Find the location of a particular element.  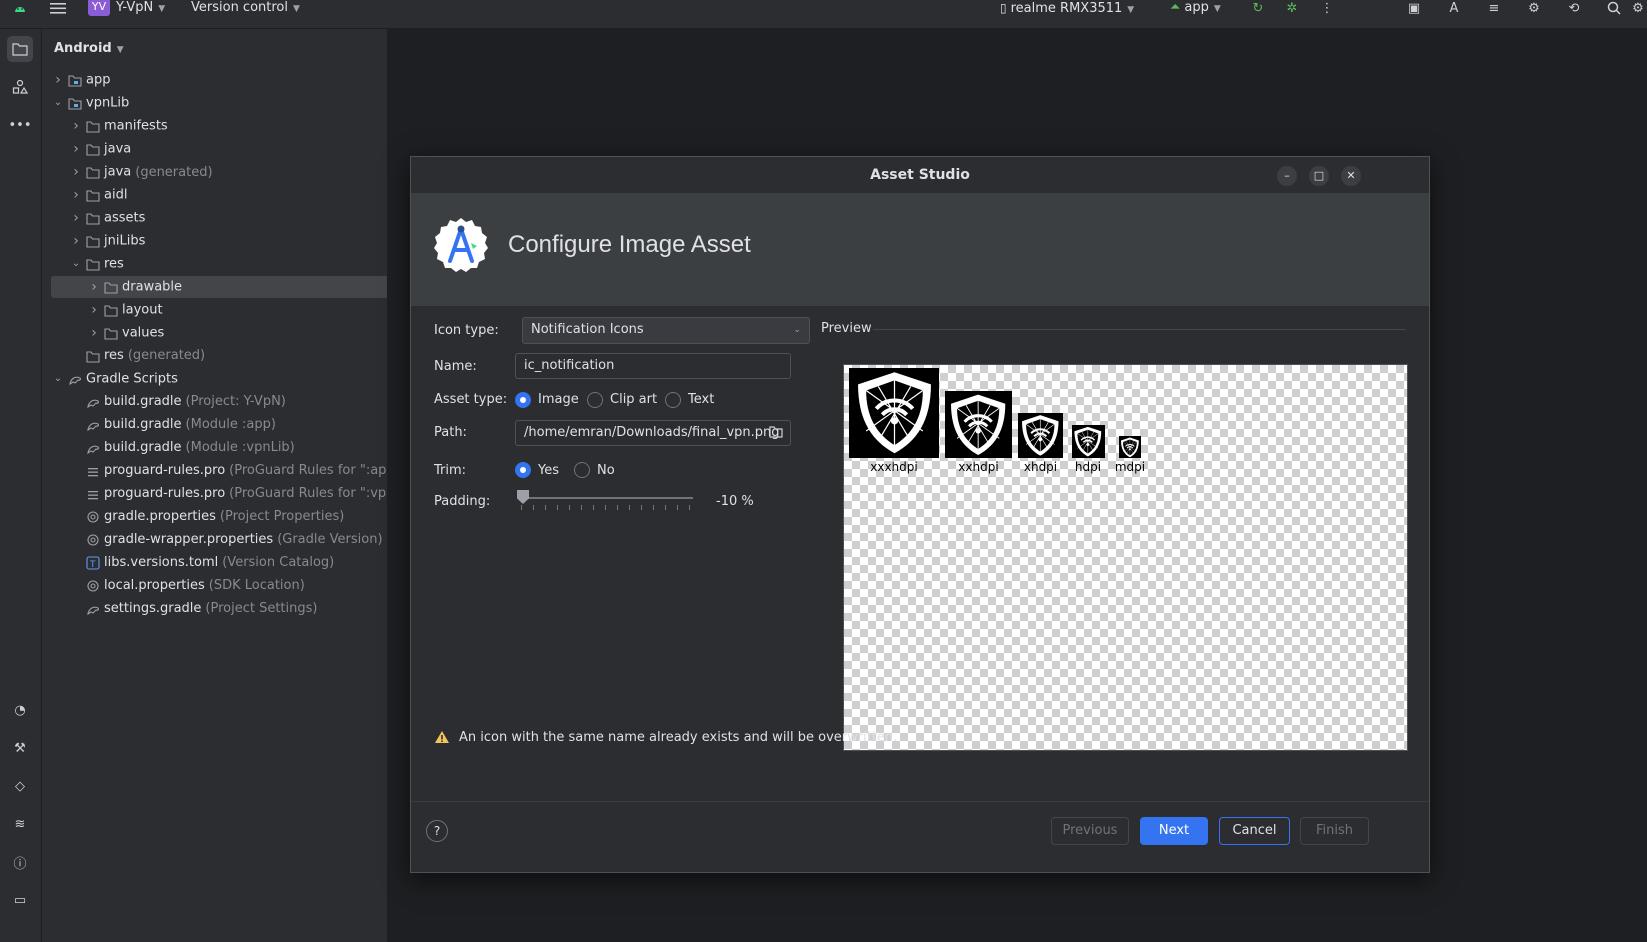

tree-item: ⌄ Gradle Scripts is located at coordinates (214, 379).